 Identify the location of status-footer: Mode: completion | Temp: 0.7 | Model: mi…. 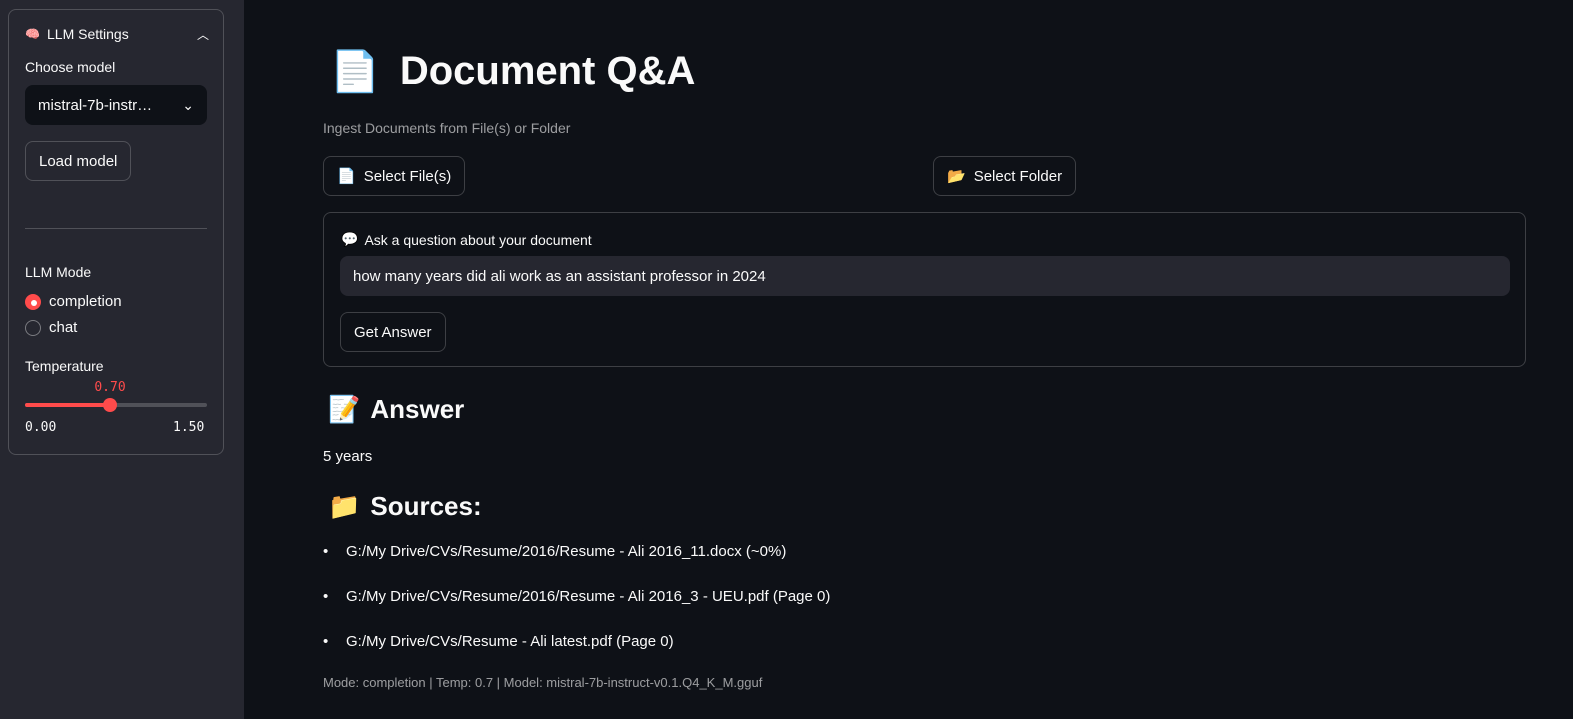
(543, 682).